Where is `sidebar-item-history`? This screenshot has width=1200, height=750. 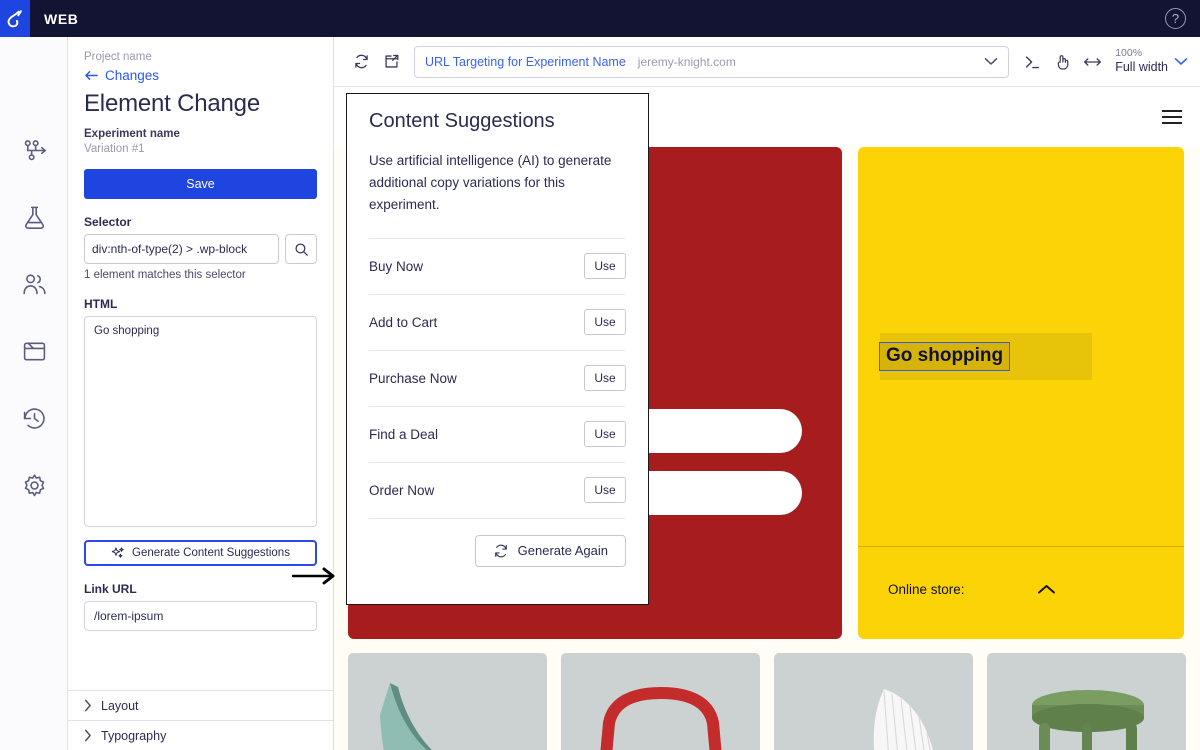
sidebar-item-history is located at coordinates (34, 418).